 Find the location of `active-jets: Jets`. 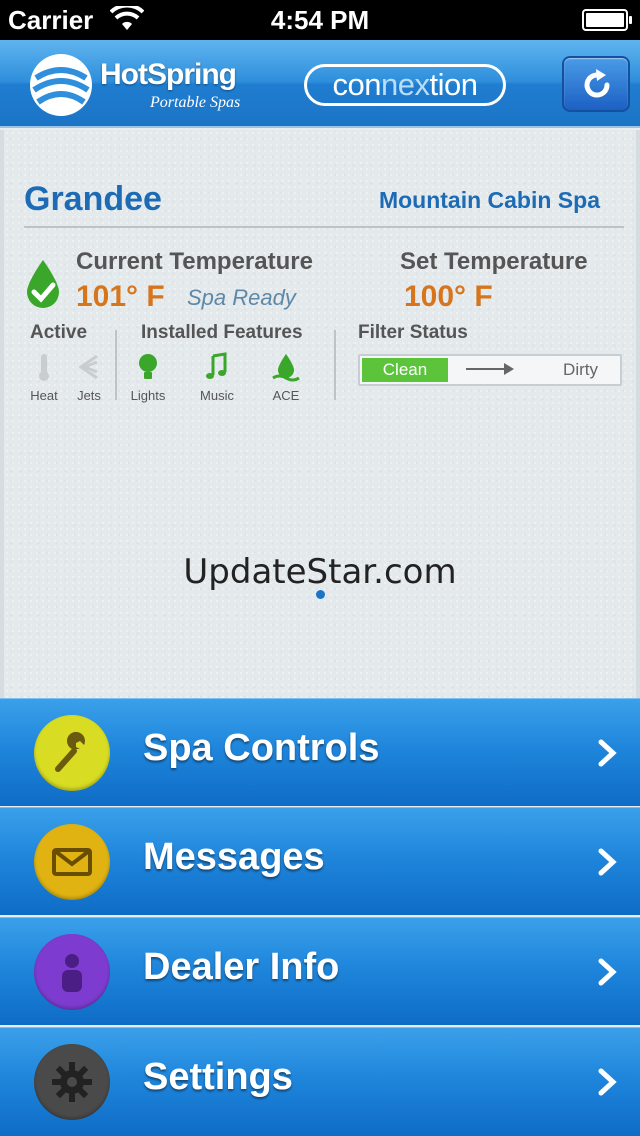

active-jets: Jets is located at coordinates (89, 377).